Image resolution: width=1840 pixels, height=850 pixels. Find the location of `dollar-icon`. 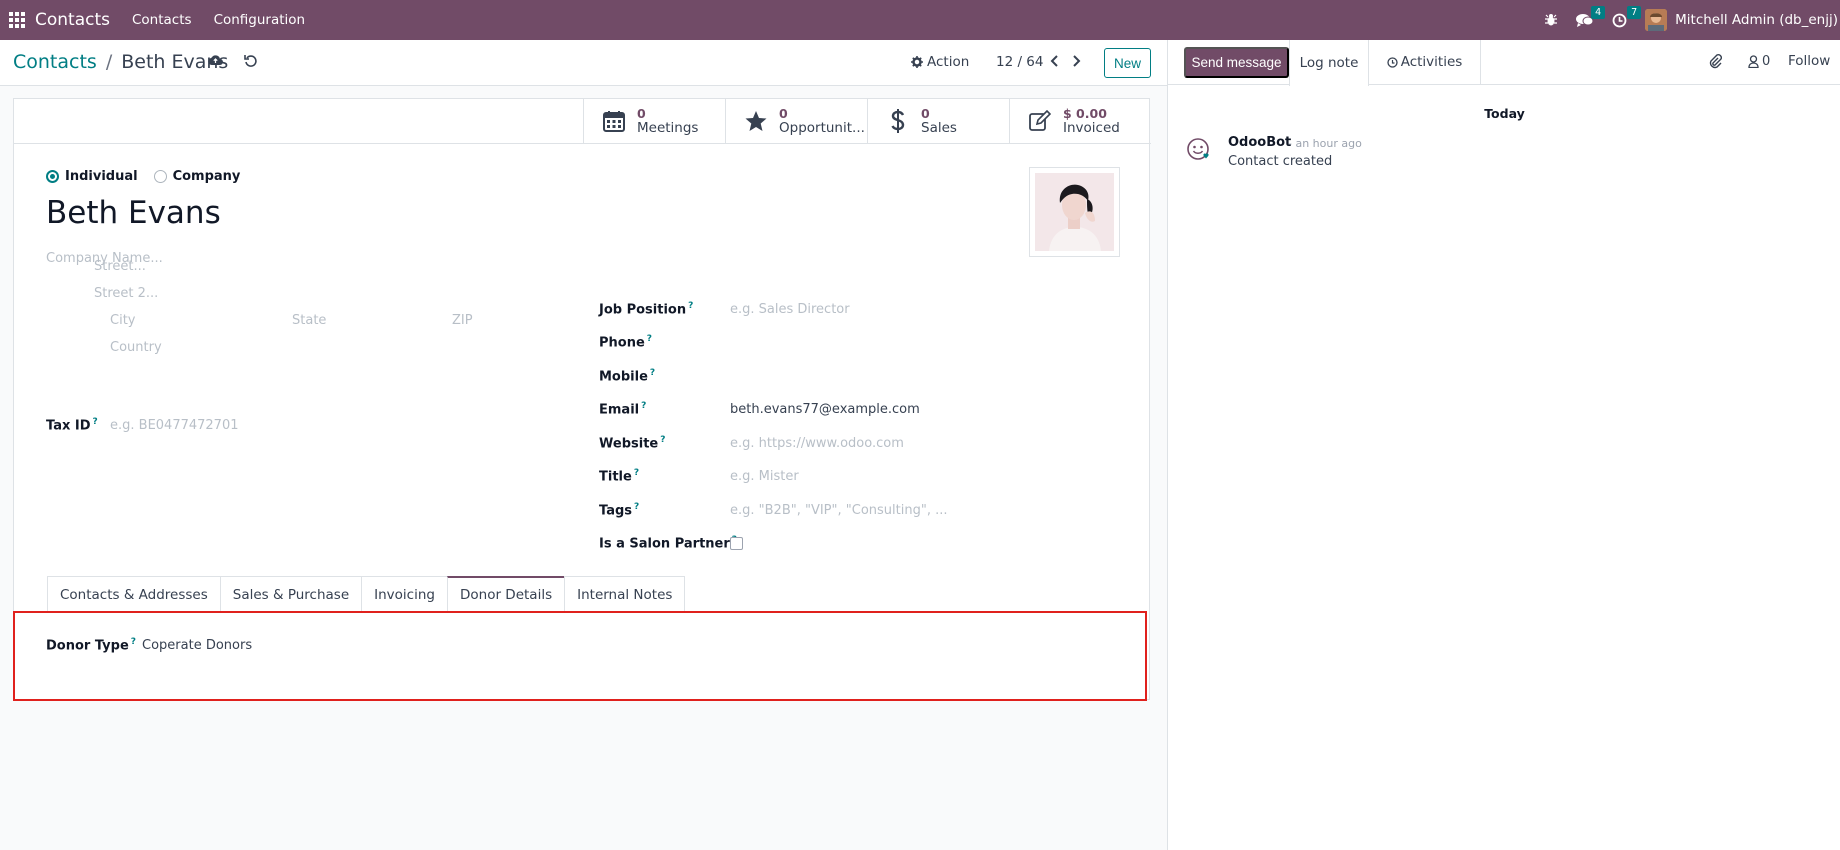

dollar-icon is located at coordinates (898, 121).